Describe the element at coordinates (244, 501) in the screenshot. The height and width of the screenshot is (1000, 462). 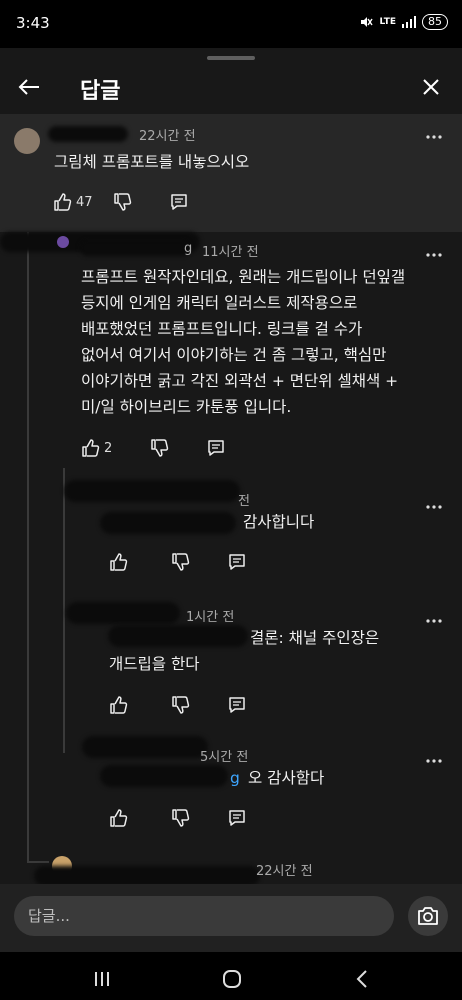
I see `comment-time: 전` at that location.